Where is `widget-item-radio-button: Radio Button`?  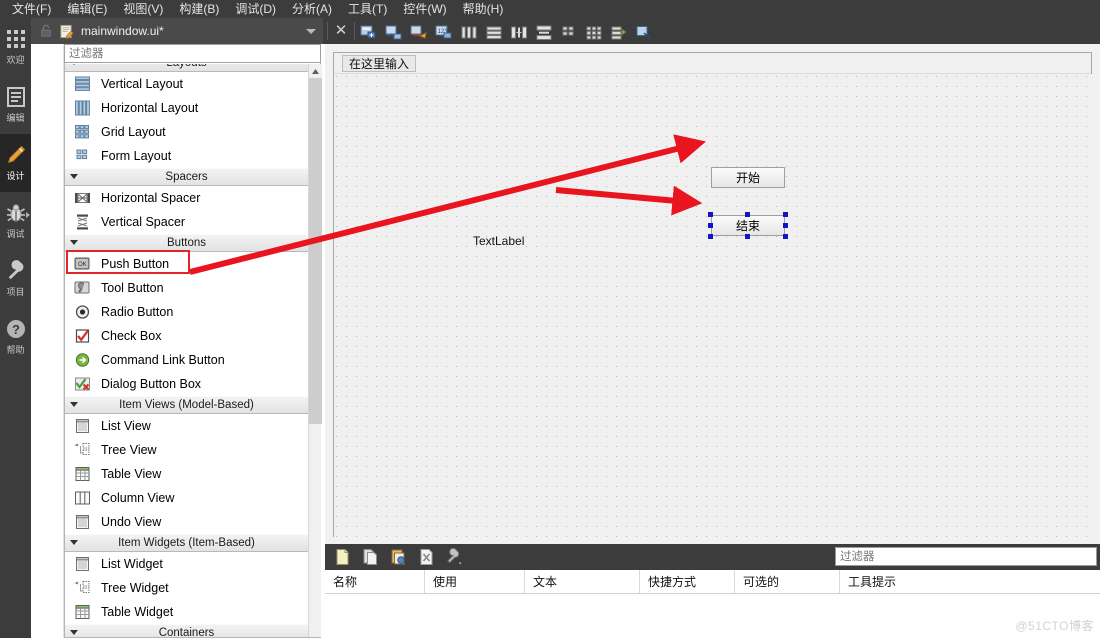
widget-item-radio-button: Radio Button is located at coordinates (186, 312).